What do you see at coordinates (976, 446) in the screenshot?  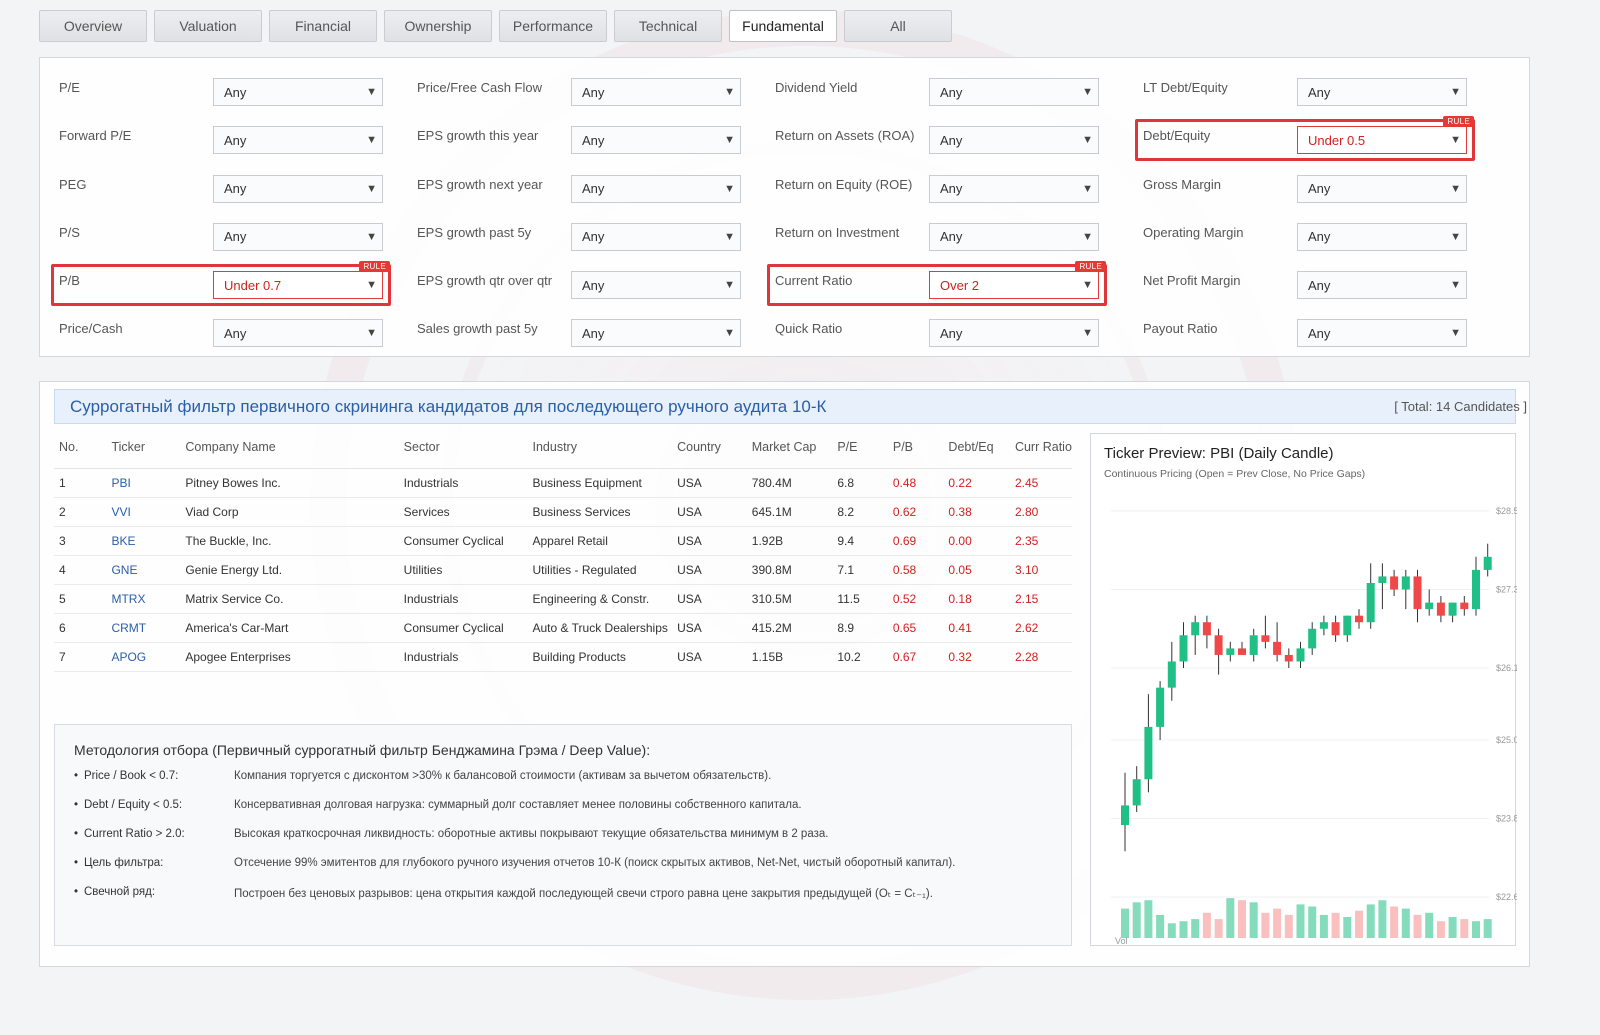 I see `column-header: Debt/Eq` at bounding box center [976, 446].